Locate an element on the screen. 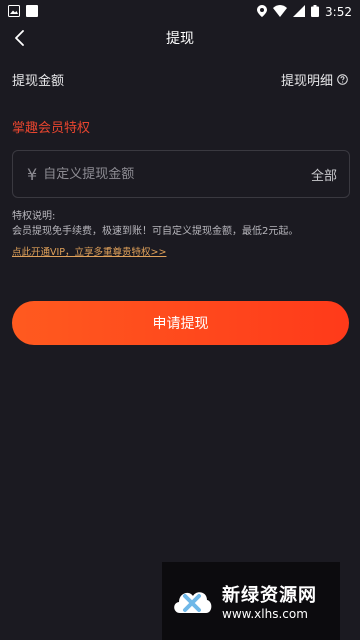  privilege-label: 特权说明: is located at coordinates (34, 216).